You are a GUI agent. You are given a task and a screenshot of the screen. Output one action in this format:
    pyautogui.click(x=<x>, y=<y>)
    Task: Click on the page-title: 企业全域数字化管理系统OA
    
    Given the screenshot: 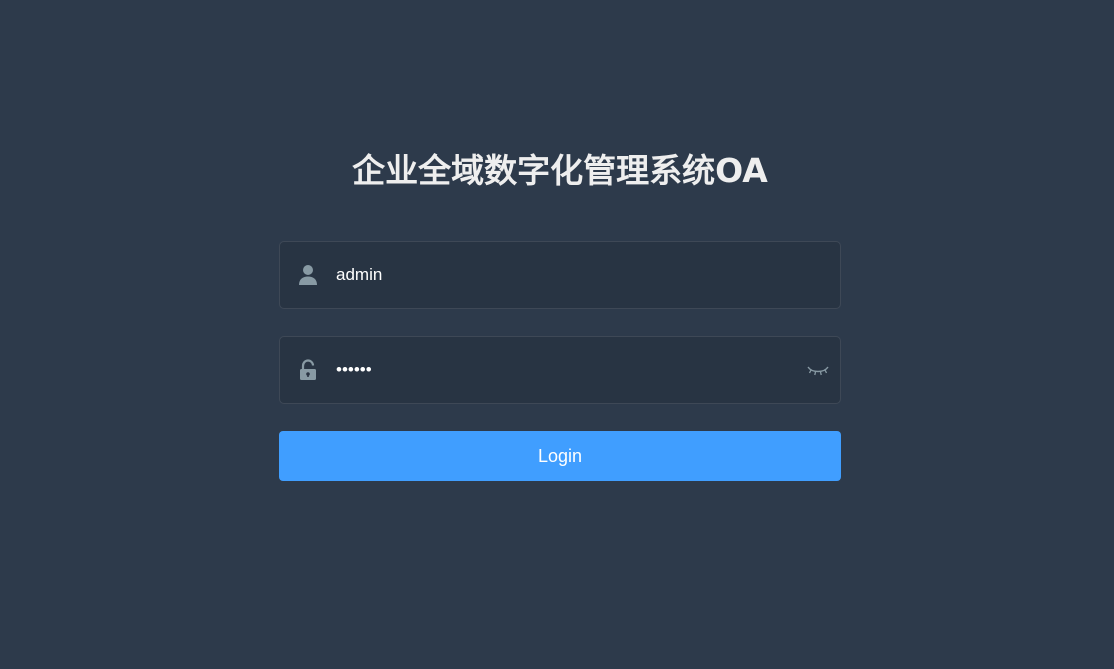 What is the action you would take?
    pyautogui.click(x=560, y=170)
    